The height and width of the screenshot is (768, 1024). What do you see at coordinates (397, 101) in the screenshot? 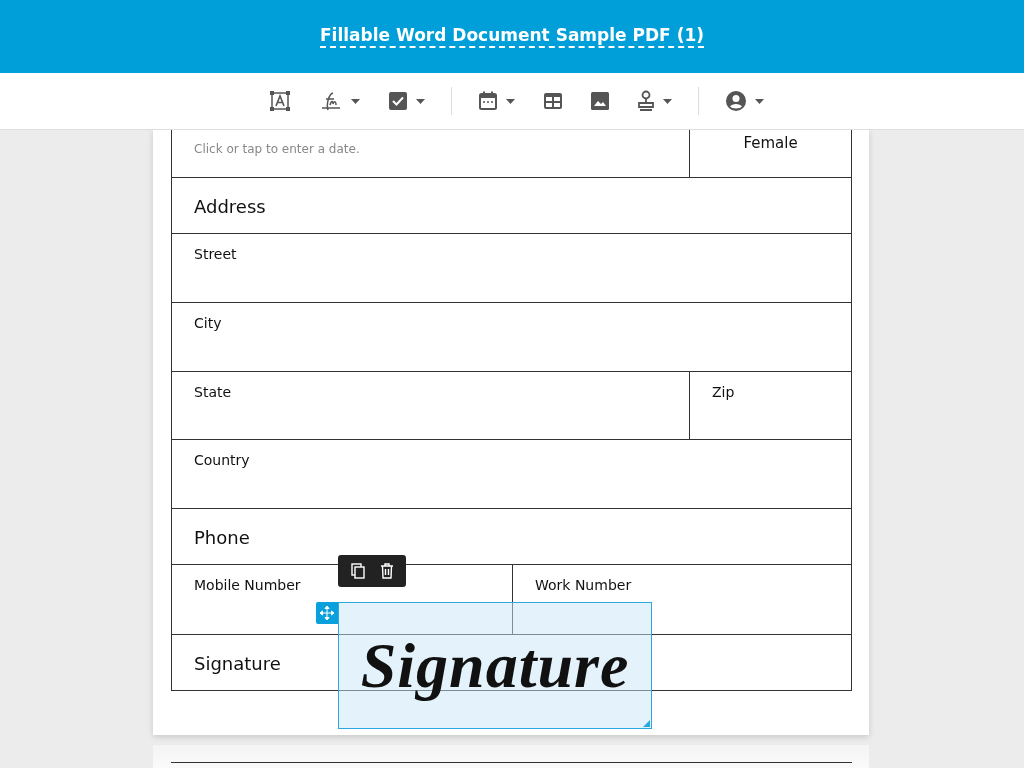
I see `checkbox-icon` at bounding box center [397, 101].